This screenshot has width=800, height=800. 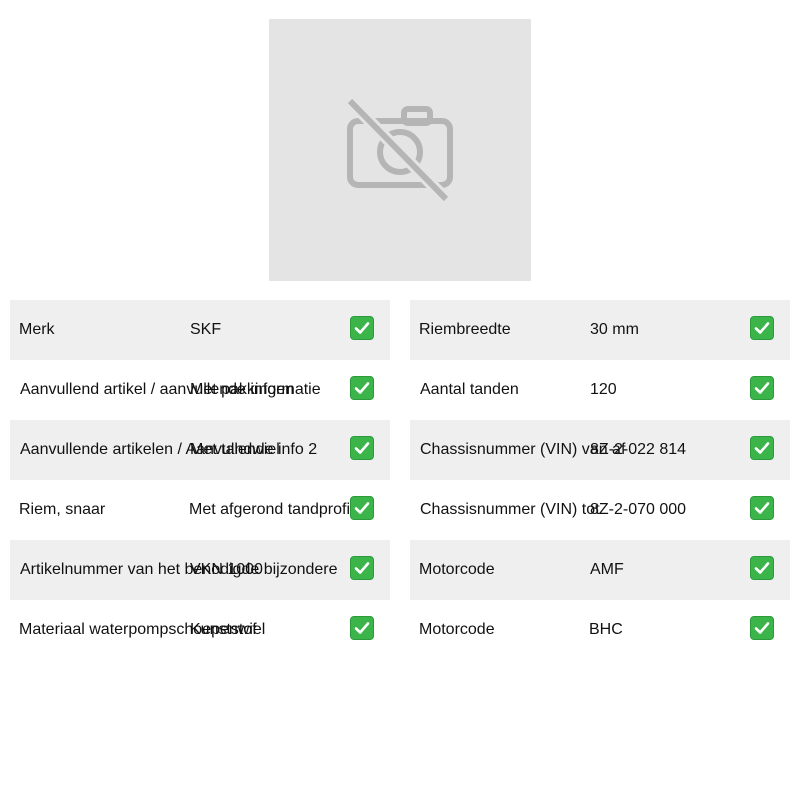 I want to click on spec-value: 120, so click(x=603, y=389).